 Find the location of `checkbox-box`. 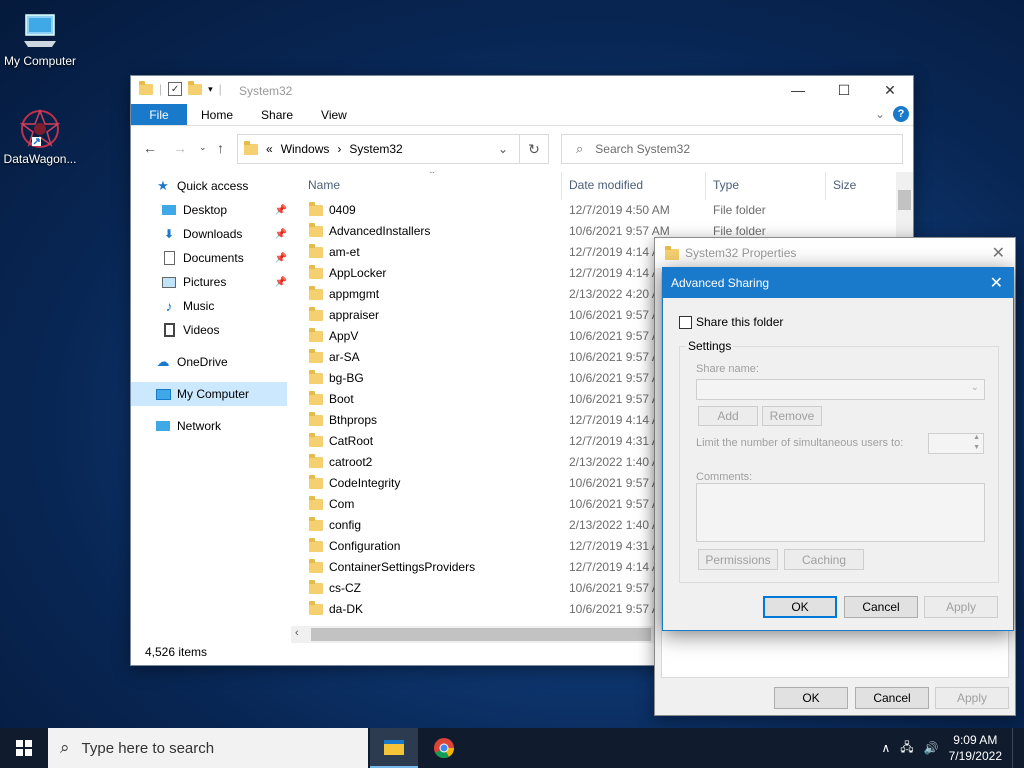

checkbox-box is located at coordinates (685, 322).